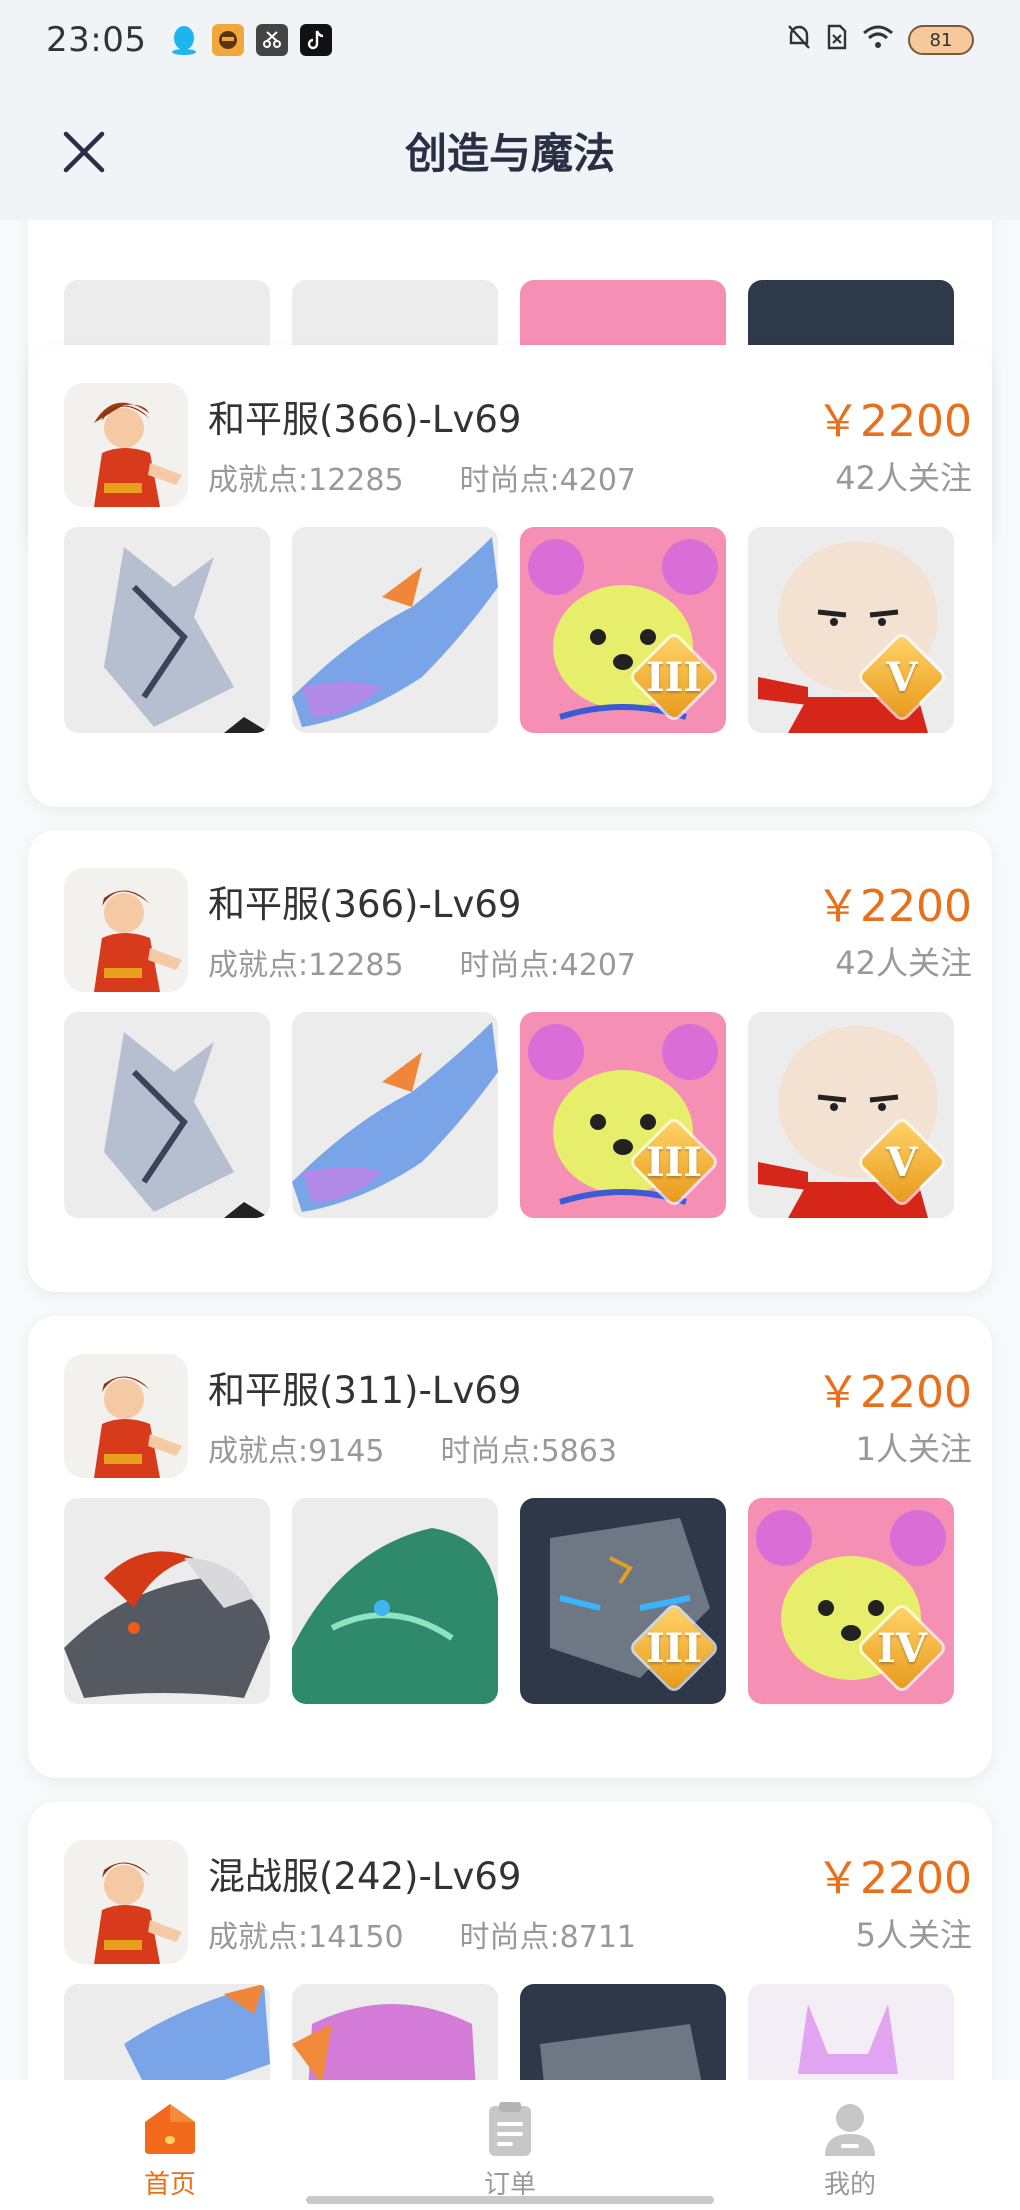 Image resolution: width=1020 pixels, height=2210 pixels. Describe the element at coordinates (228, 40) in the screenshot. I see `game-icon` at that location.